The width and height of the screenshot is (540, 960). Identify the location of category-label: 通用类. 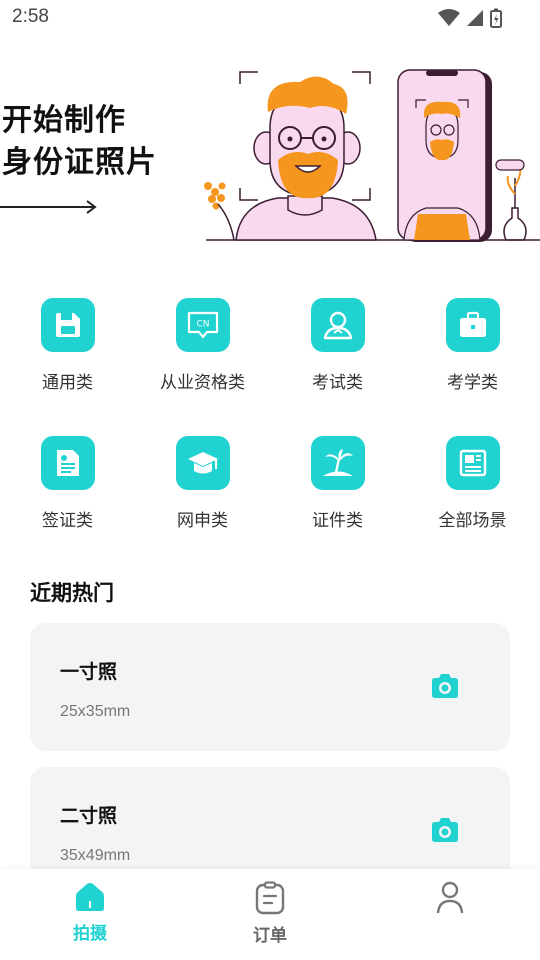
(67, 383).